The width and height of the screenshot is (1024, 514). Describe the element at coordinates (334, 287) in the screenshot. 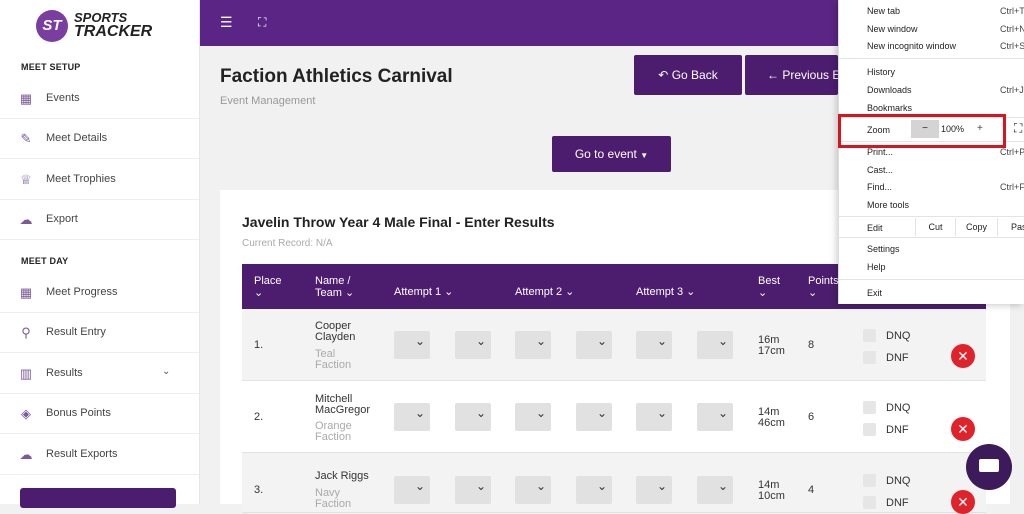

I see `column-name-team: Name / Team ⌄` at that location.